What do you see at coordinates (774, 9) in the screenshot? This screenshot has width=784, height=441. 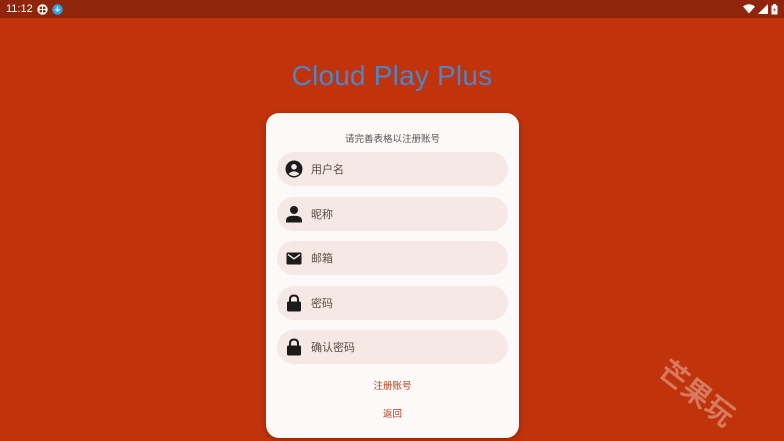 I see `battery-icon` at bounding box center [774, 9].